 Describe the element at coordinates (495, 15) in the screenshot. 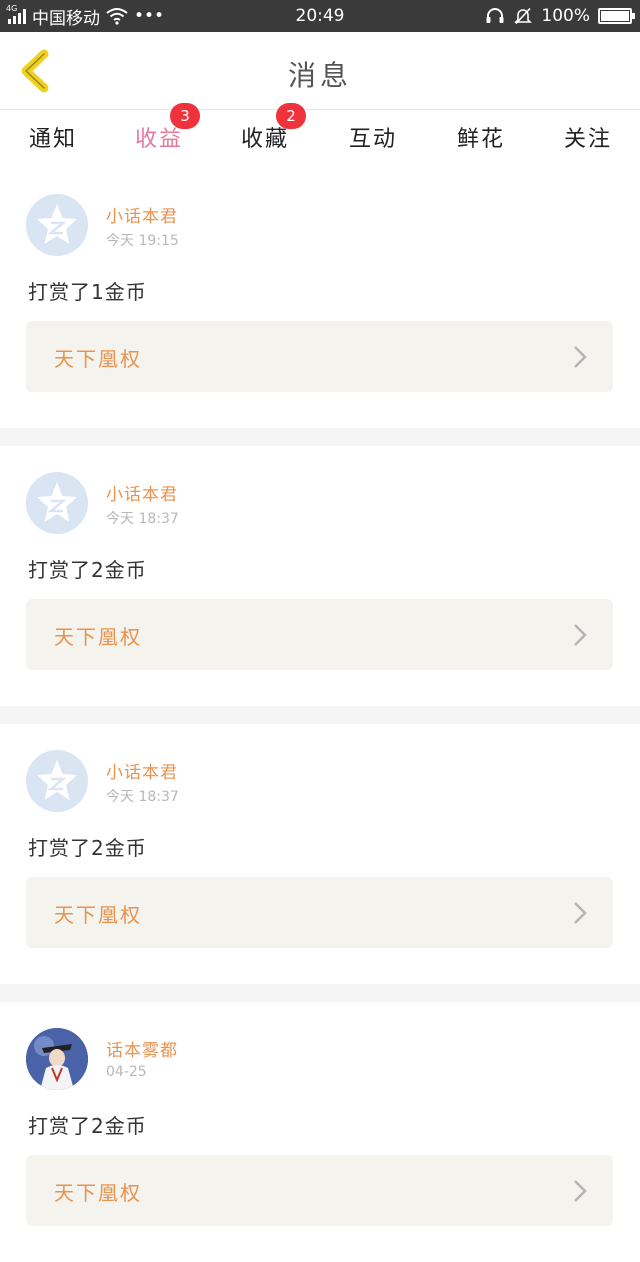

I see `headset-icon` at that location.